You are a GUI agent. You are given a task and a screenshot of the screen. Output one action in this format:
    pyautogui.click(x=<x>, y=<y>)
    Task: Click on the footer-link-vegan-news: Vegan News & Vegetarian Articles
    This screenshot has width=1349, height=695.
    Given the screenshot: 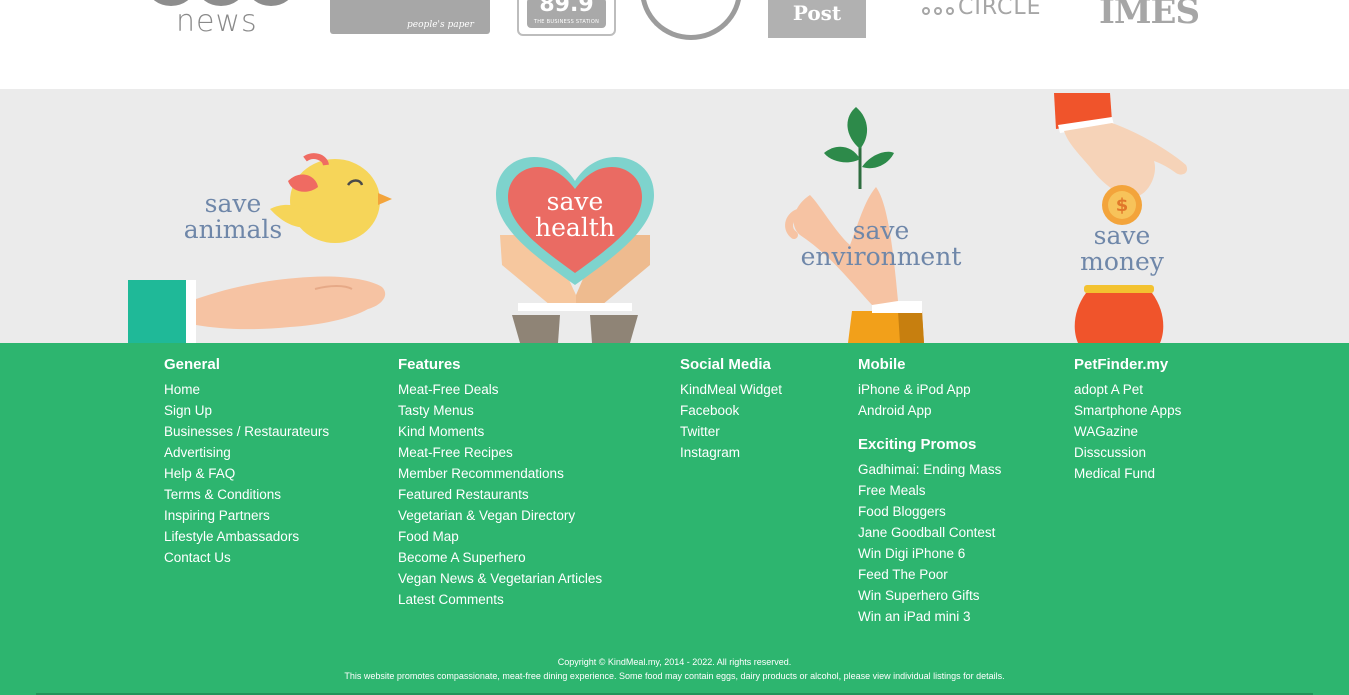 What is the action you would take?
    pyautogui.click(x=500, y=578)
    